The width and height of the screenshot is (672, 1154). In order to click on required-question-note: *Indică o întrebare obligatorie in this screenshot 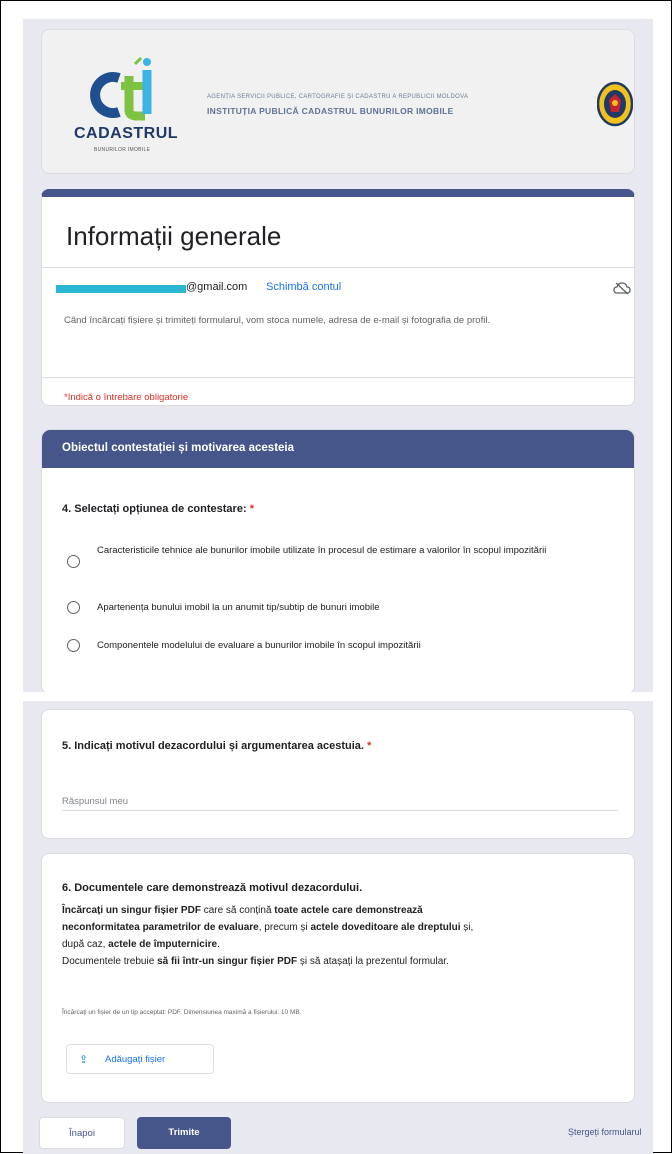, I will do `click(126, 397)`.